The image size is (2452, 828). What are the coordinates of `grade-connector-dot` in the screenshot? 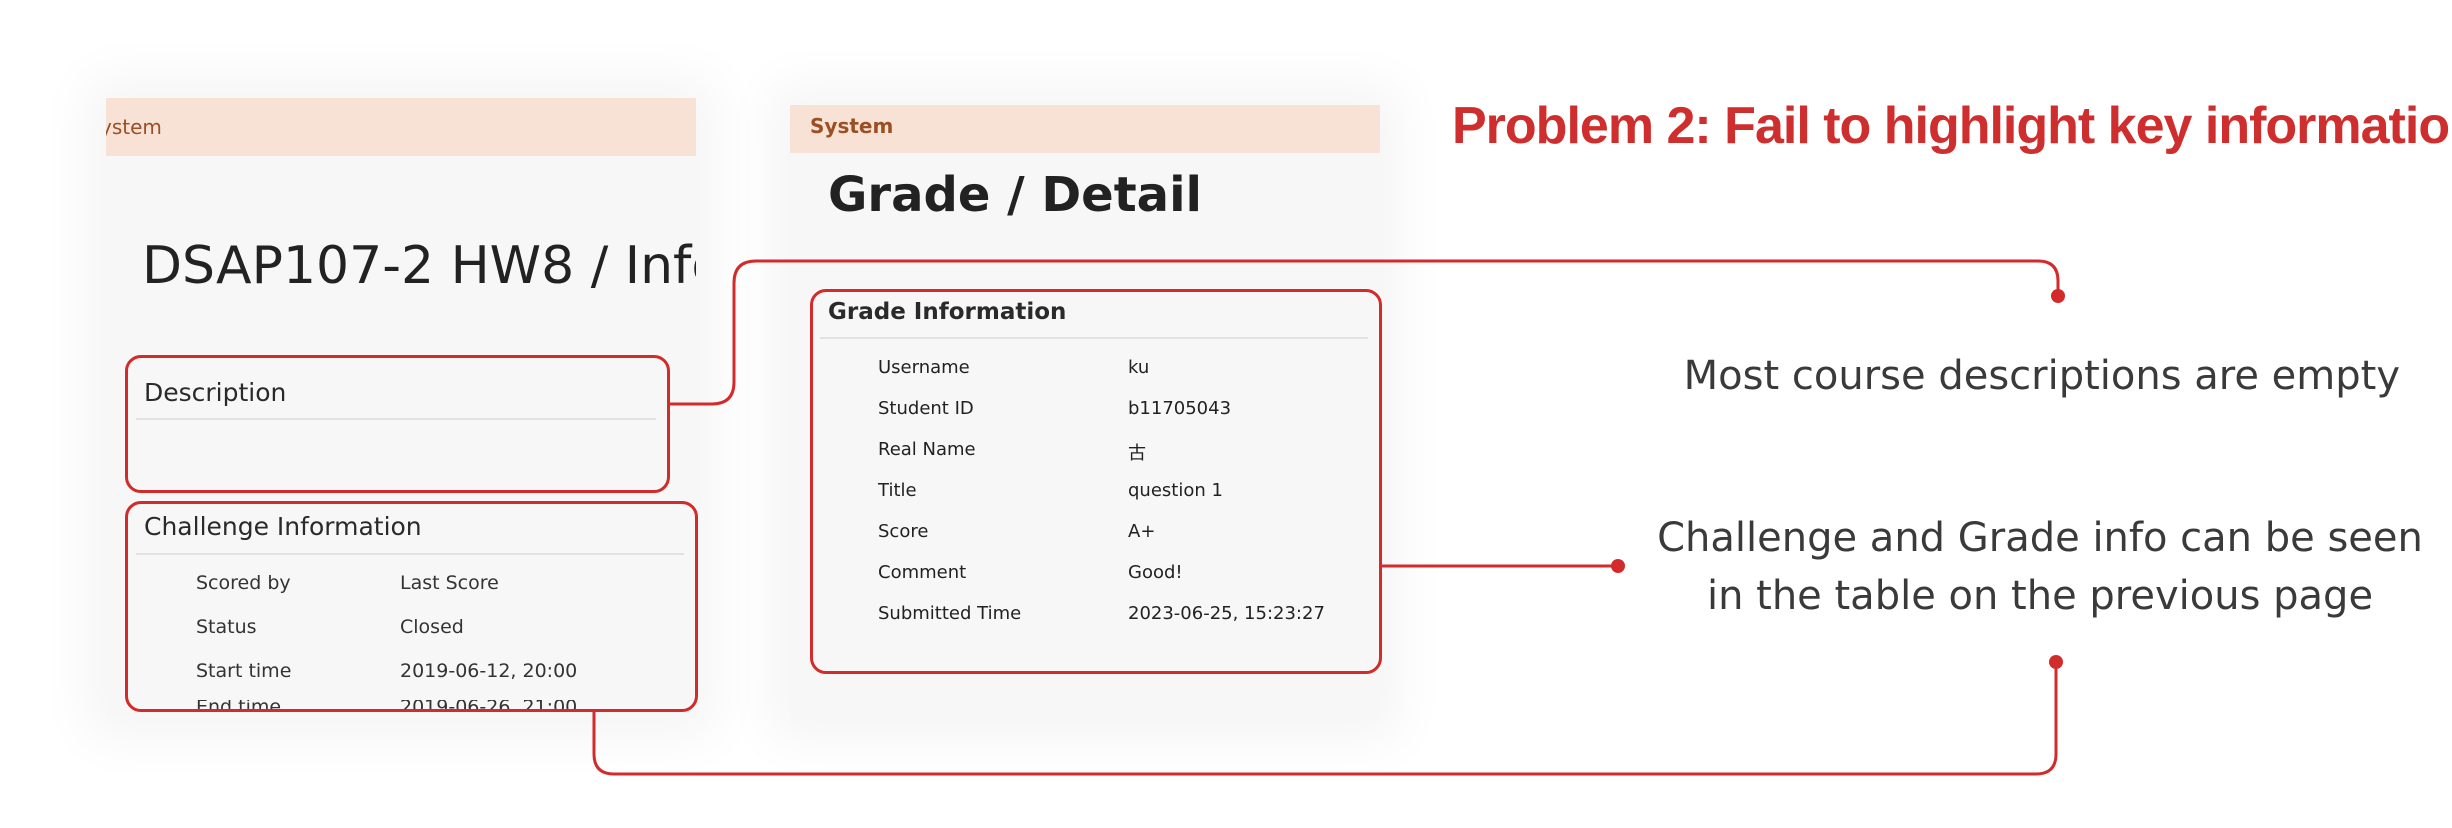 It's located at (1618, 566).